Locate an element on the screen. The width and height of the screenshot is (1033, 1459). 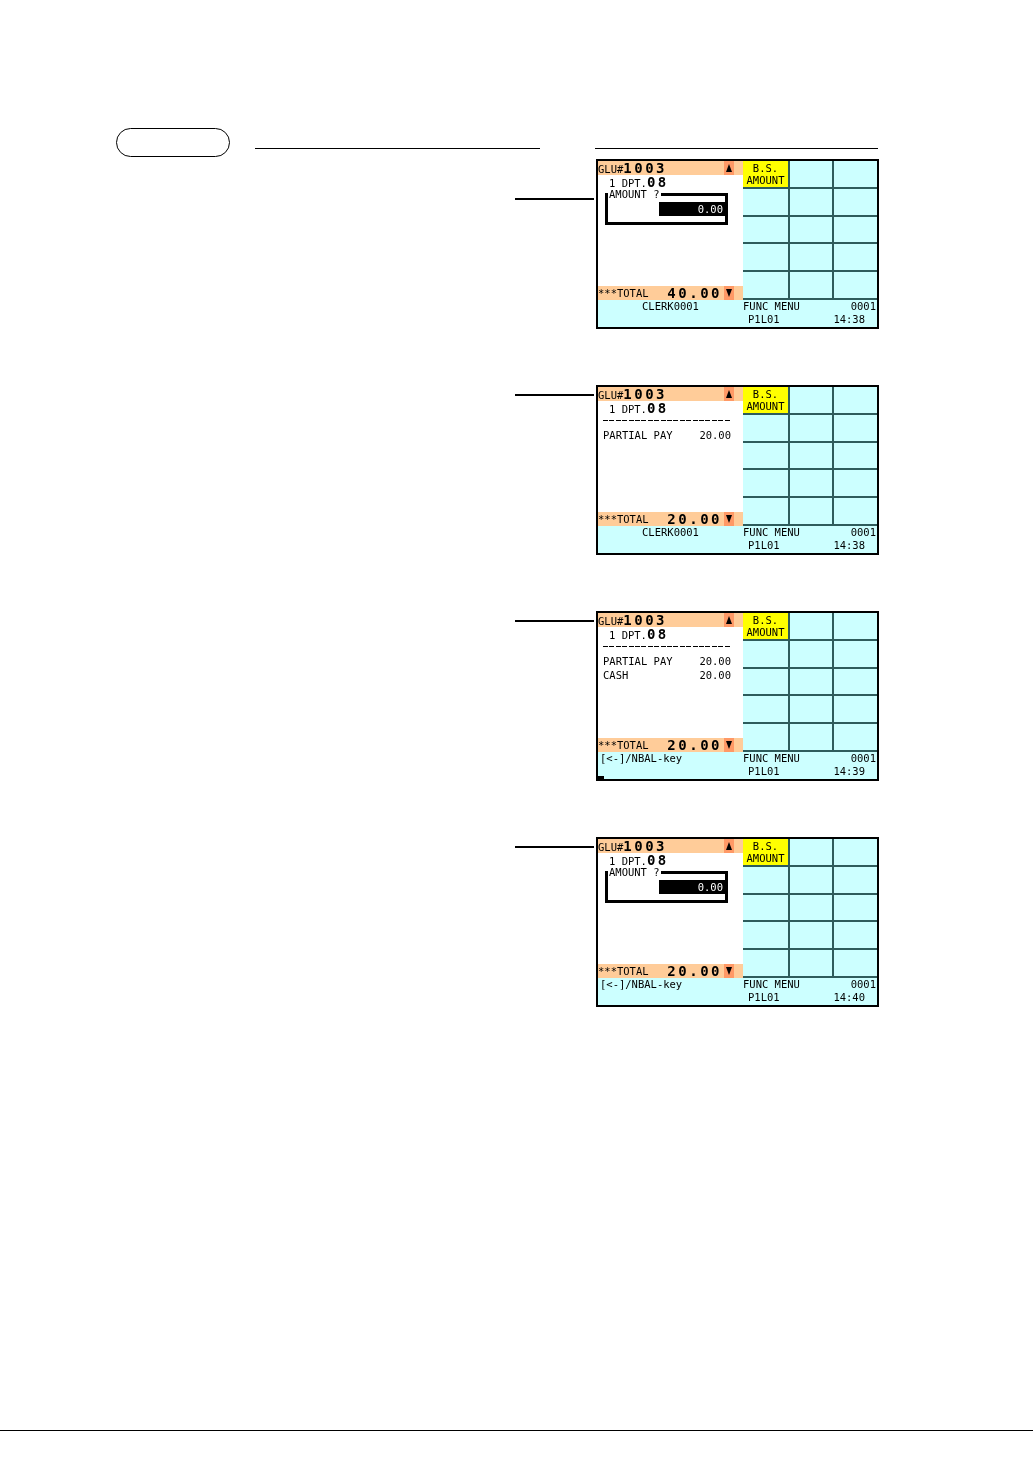
clock-time: 14:40 is located at coordinates (849, 998).